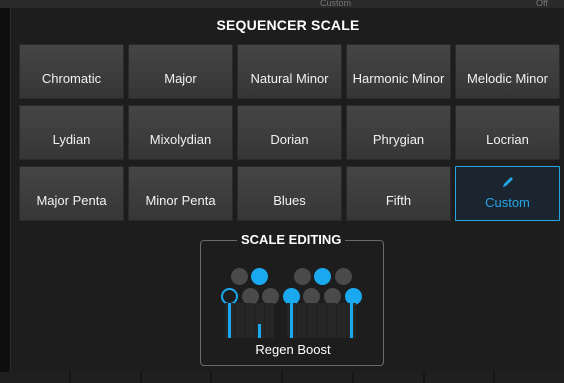 This screenshot has width=564, height=383. I want to click on scale-button-major-penta: Major Penta, so click(71, 193).